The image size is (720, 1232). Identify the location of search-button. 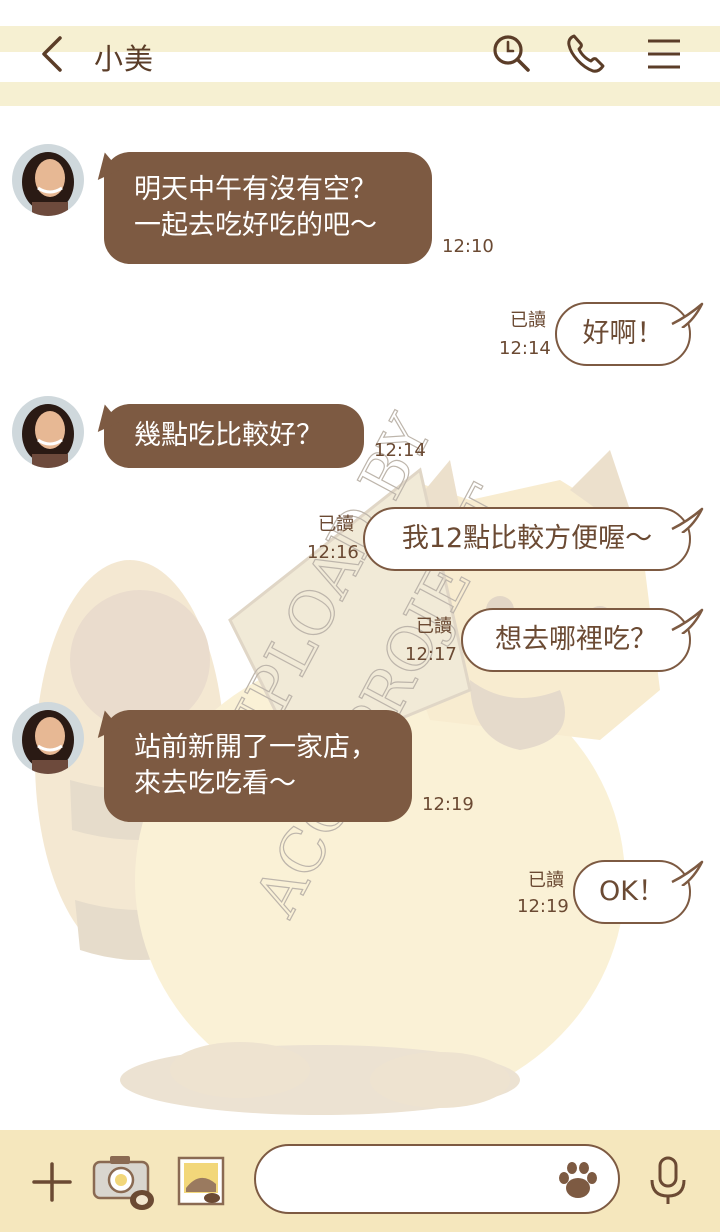
(512, 54).